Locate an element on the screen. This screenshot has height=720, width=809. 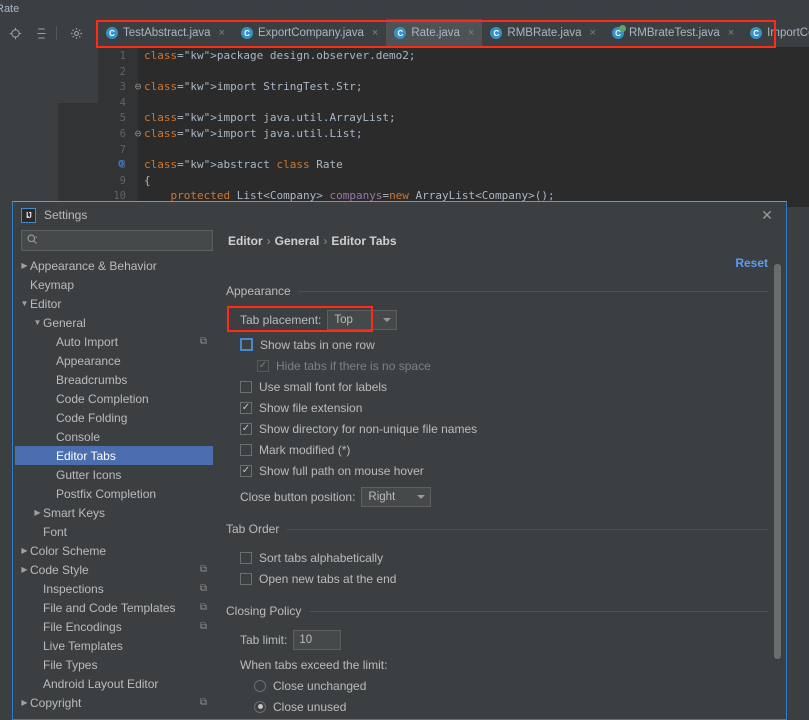
tab-limit-input is located at coordinates (317, 639).